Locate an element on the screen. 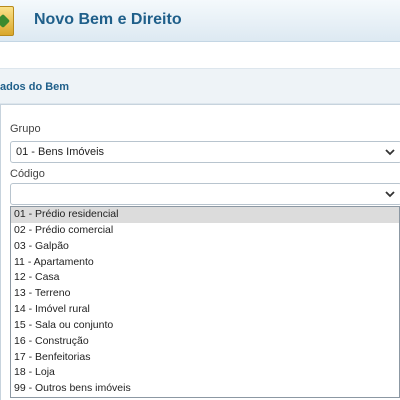  dropdown-option: 01 - Prédio residencial is located at coordinates (205, 215).